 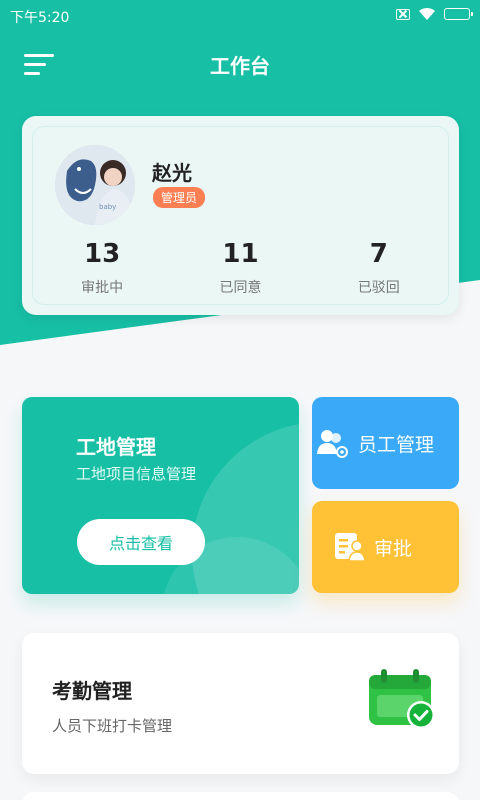 What do you see at coordinates (102, 288) in the screenshot?
I see `stat-pending-label: 审批中` at bounding box center [102, 288].